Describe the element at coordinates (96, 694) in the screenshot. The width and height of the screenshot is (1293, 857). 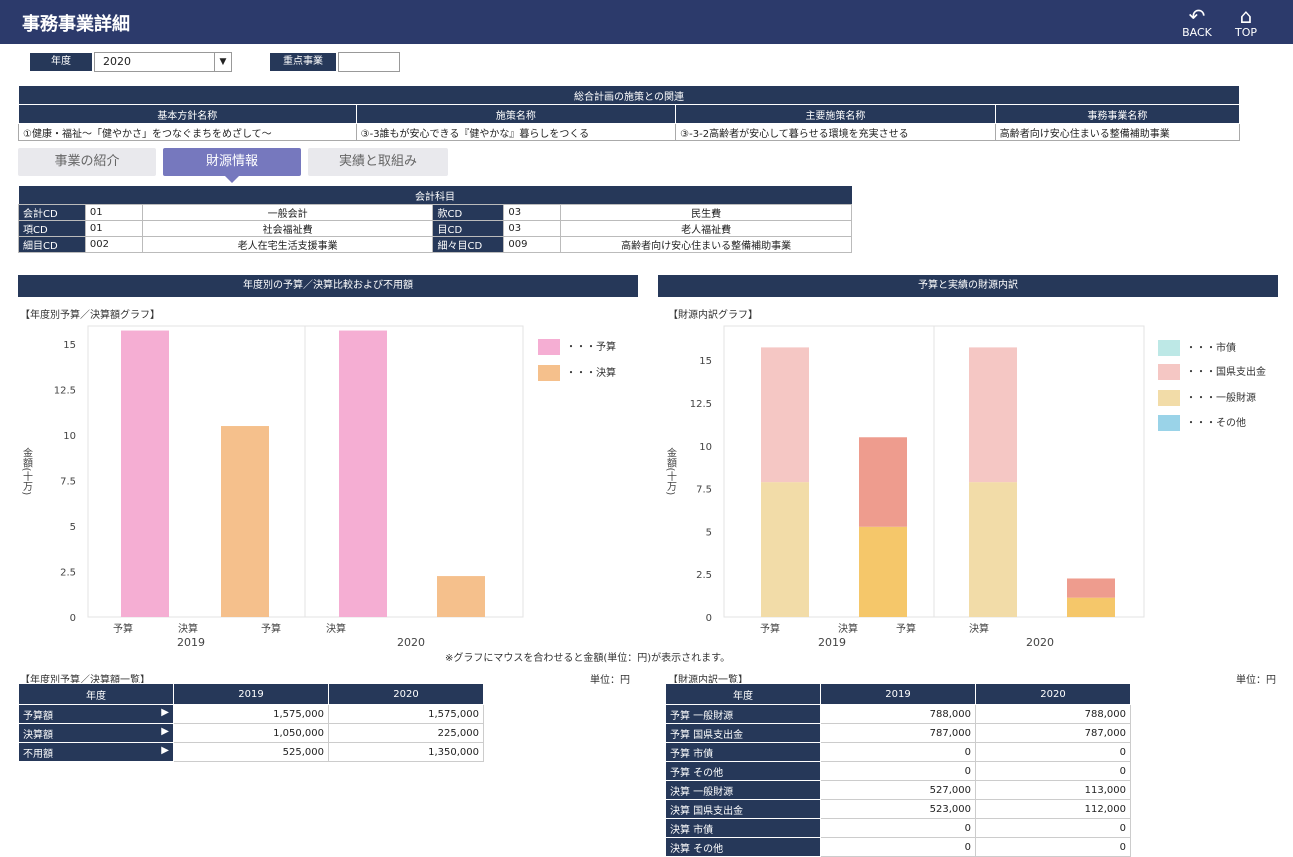
I see `table-header: 年度` at that location.